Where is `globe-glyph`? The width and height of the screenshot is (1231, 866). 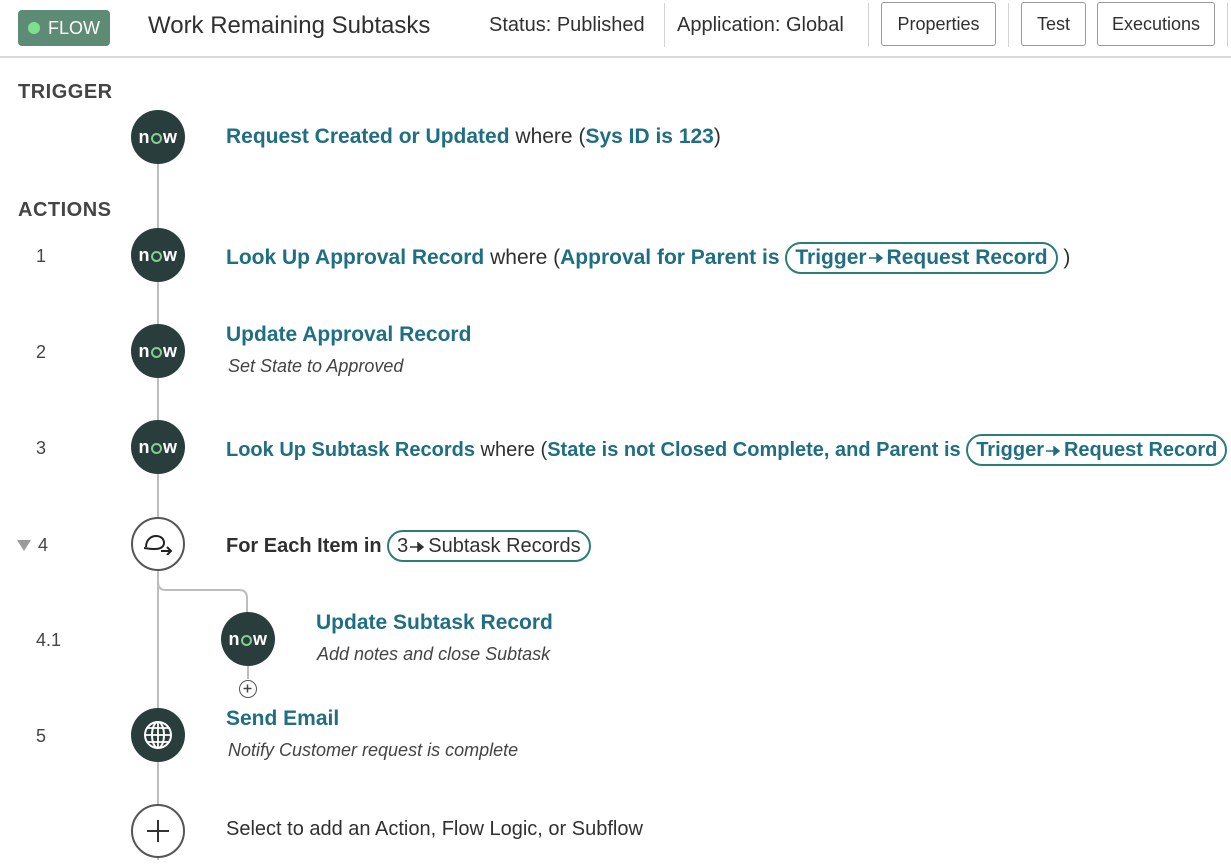
globe-glyph is located at coordinates (158, 735).